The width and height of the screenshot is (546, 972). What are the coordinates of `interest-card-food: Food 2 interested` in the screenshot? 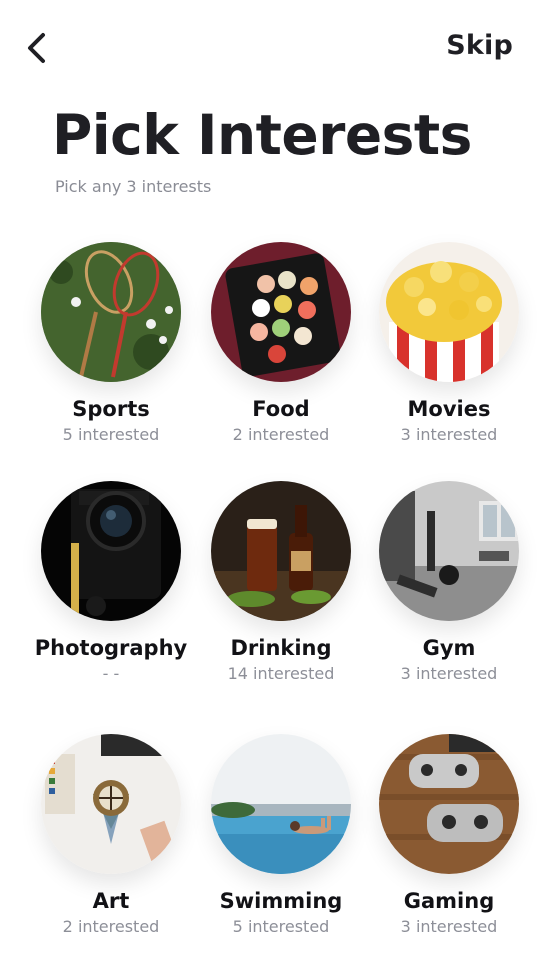 It's located at (281, 343).